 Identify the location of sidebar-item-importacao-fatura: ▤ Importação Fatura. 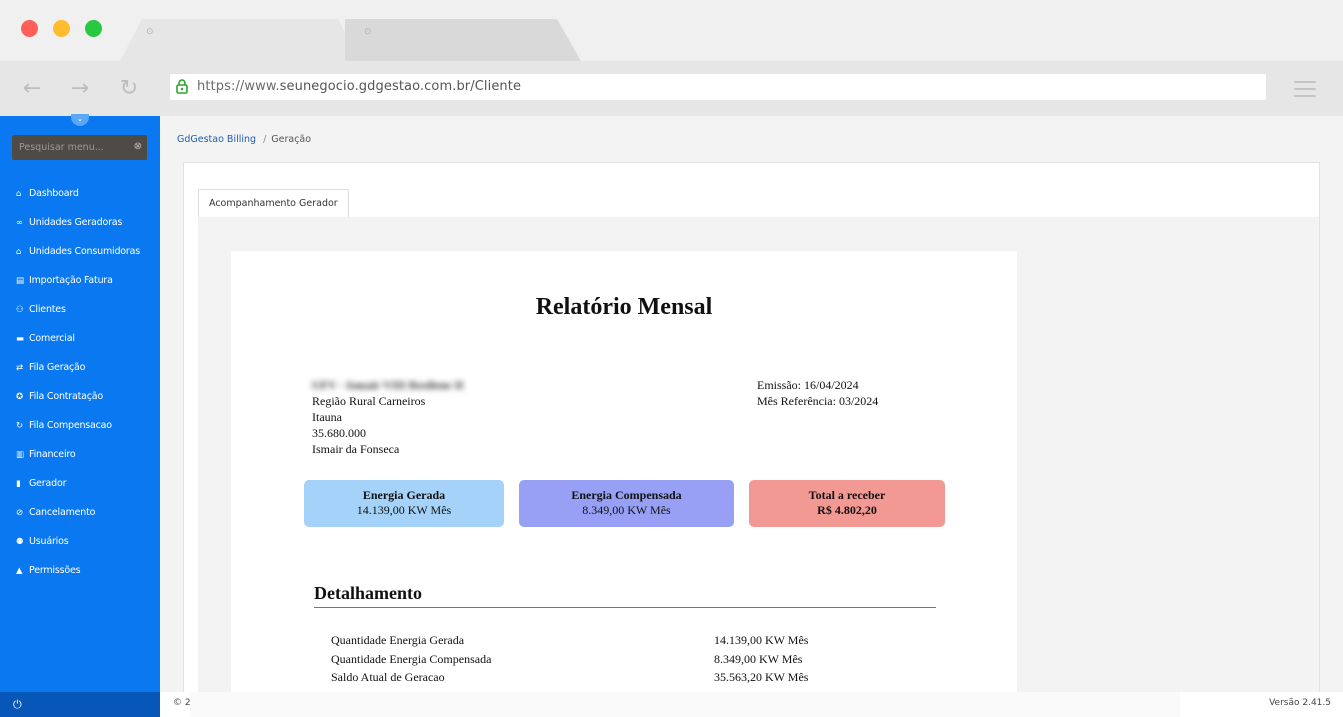
(80, 280).